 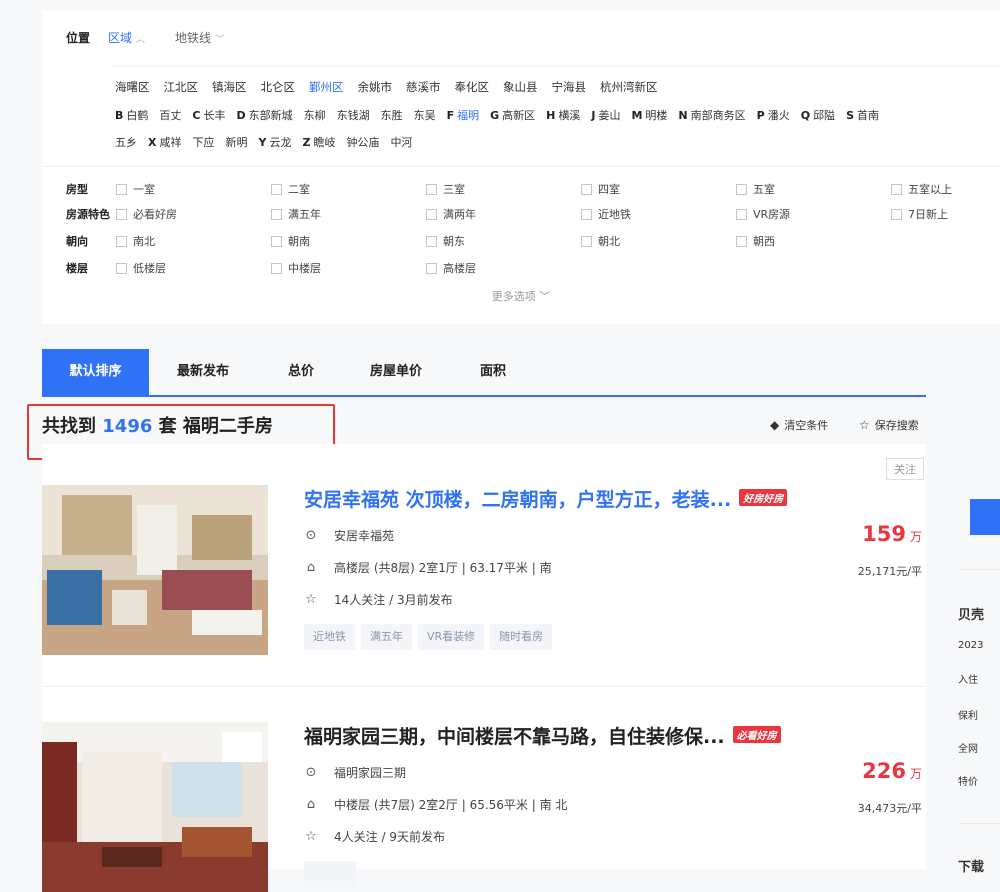 What do you see at coordinates (326, 87) in the screenshot?
I see `district-option: 鄞州区` at bounding box center [326, 87].